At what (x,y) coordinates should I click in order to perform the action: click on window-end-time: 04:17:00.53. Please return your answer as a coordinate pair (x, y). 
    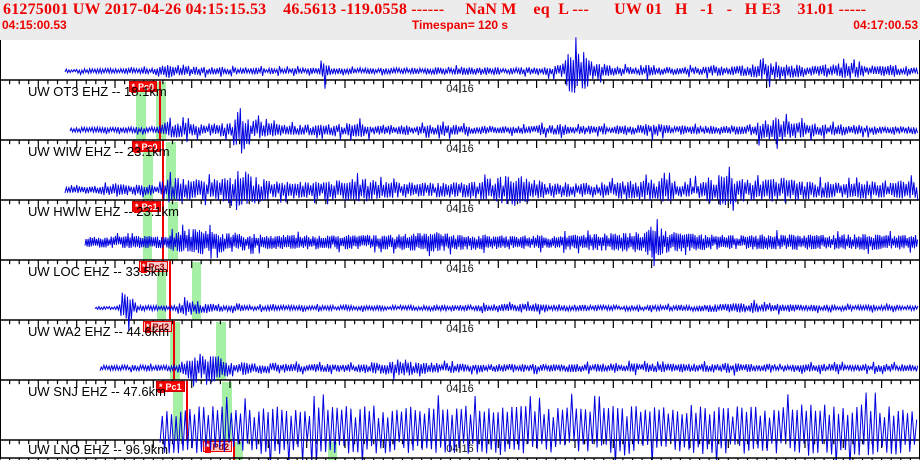
    Looking at the image, I should click on (885, 25).